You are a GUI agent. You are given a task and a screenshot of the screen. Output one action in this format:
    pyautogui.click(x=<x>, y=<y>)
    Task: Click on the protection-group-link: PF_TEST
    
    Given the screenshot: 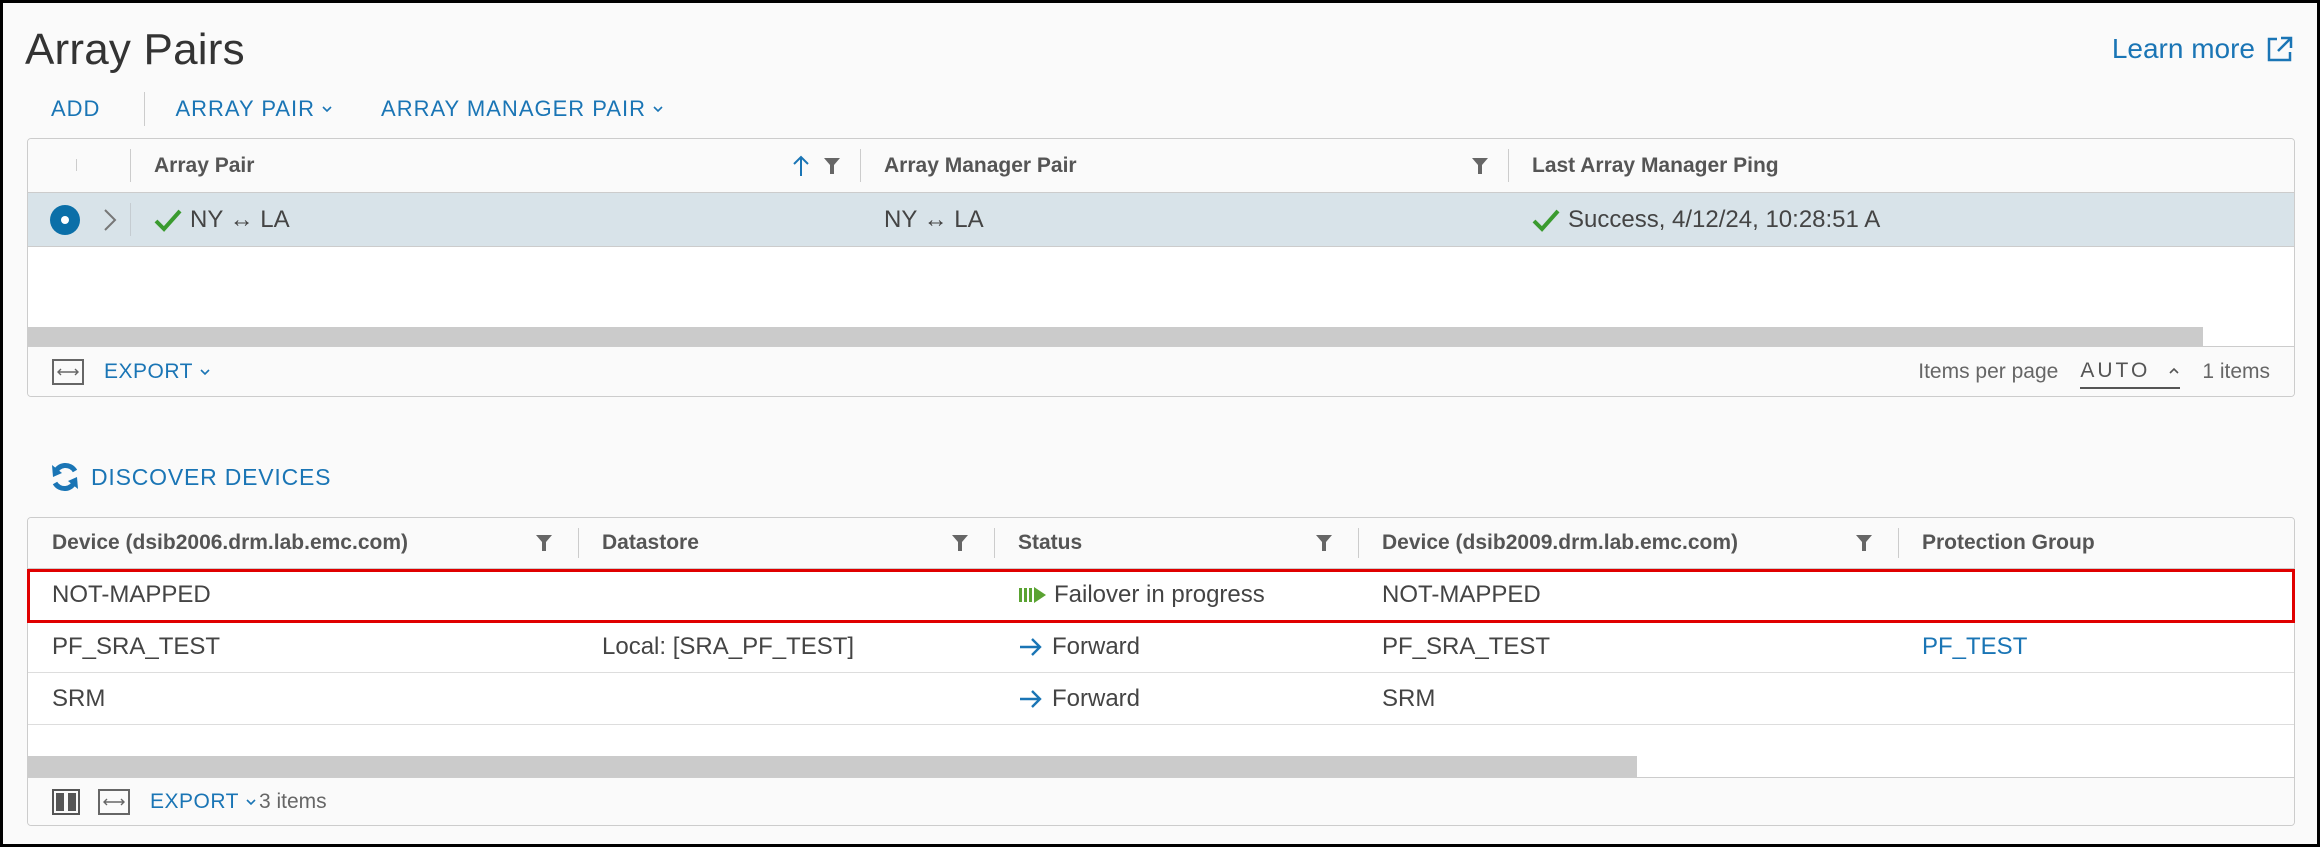 What is the action you would take?
    pyautogui.click(x=1974, y=647)
    